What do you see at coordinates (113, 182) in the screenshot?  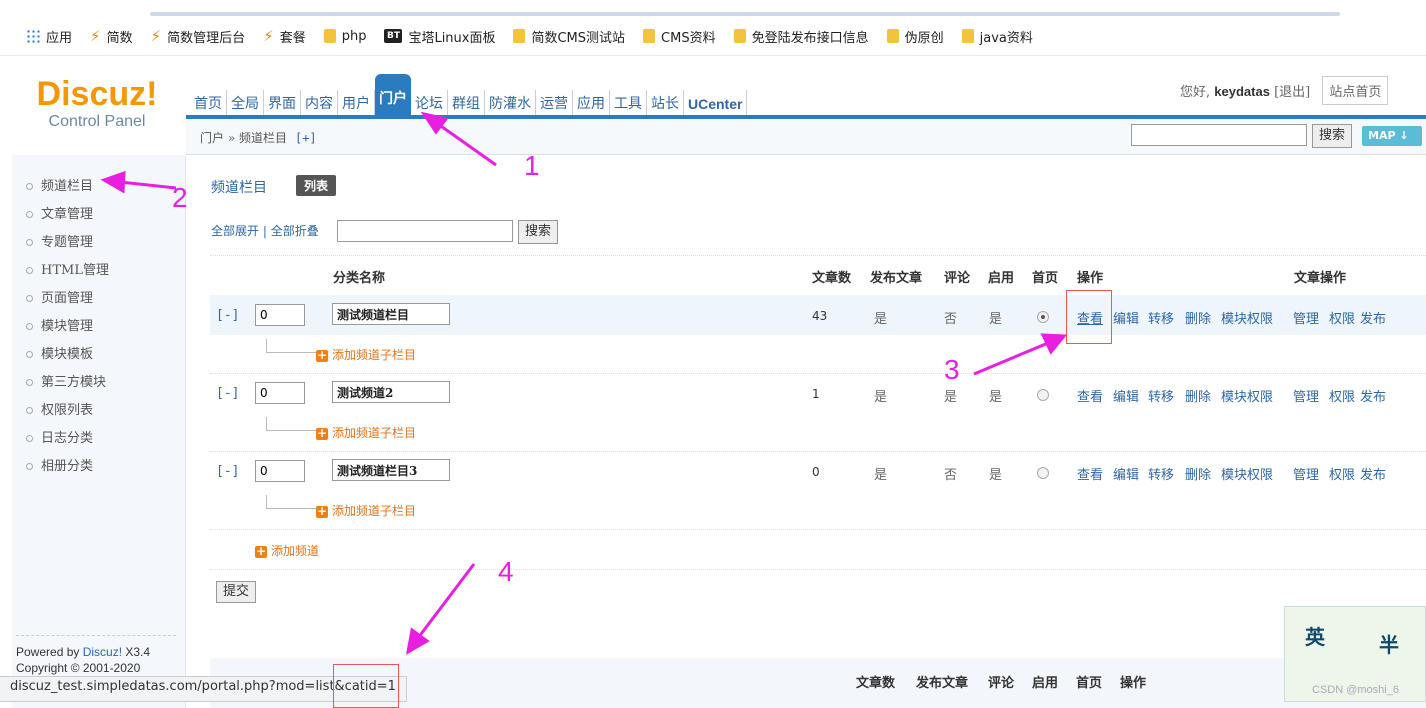 I see `arrow-2-head` at bounding box center [113, 182].